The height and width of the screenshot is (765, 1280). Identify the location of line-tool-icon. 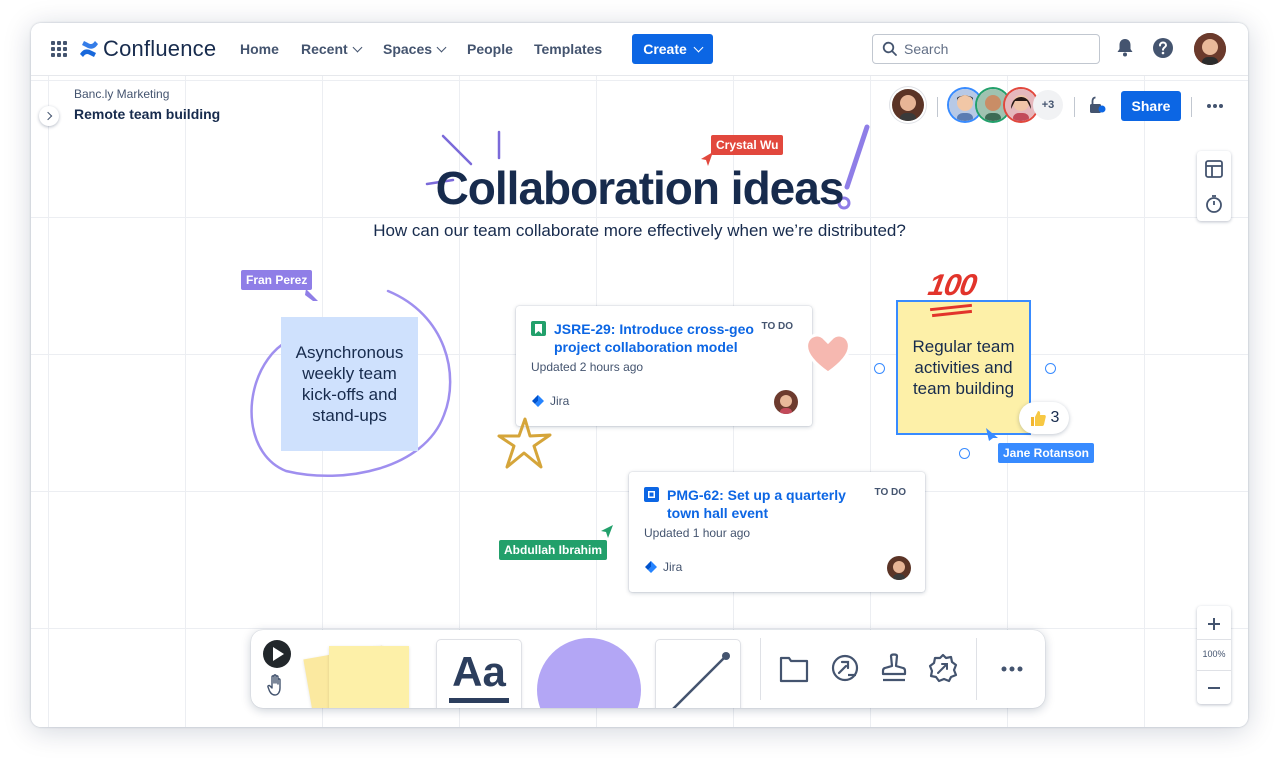
(701, 680).